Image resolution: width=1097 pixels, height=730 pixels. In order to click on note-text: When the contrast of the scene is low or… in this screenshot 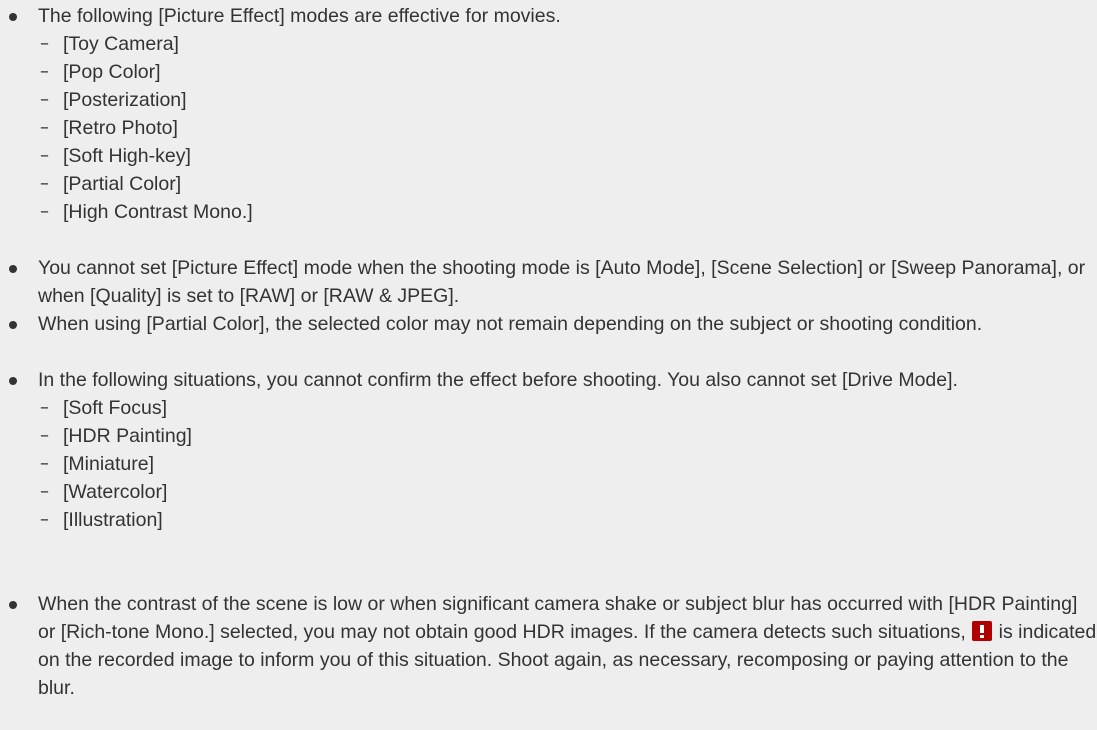, I will do `click(567, 646)`.